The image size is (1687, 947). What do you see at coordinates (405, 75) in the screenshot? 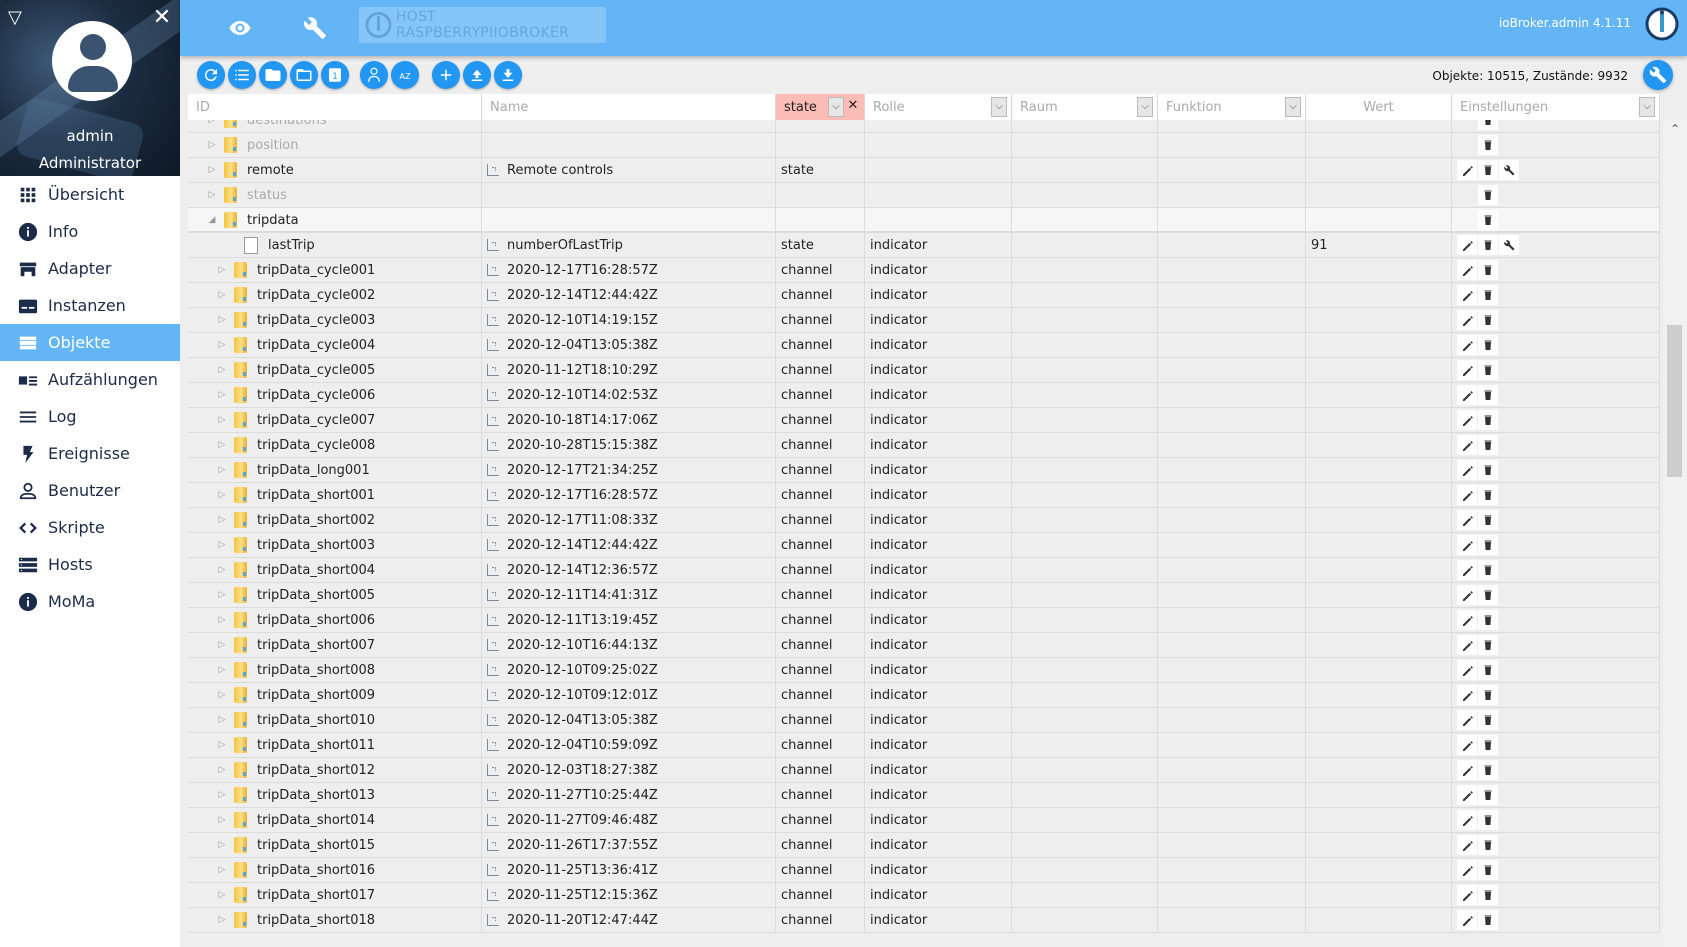
I see `sort-button: AZ` at bounding box center [405, 75].